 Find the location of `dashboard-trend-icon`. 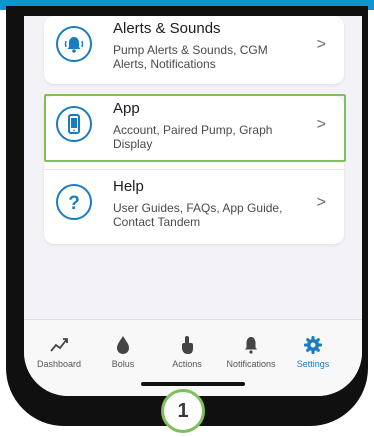

dashboard-trend-icon is located at coordinates (59, 345).